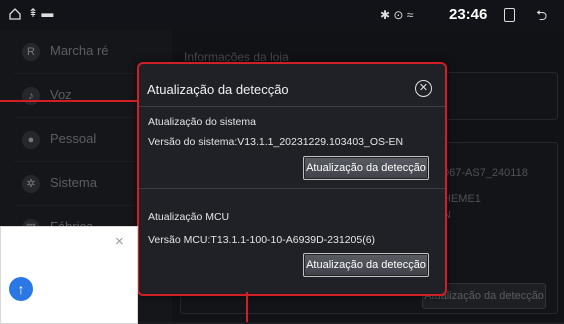 The width and height of the screenshot is (564, 324). I want to click on back-icon: ⮌, so click(541, 17).